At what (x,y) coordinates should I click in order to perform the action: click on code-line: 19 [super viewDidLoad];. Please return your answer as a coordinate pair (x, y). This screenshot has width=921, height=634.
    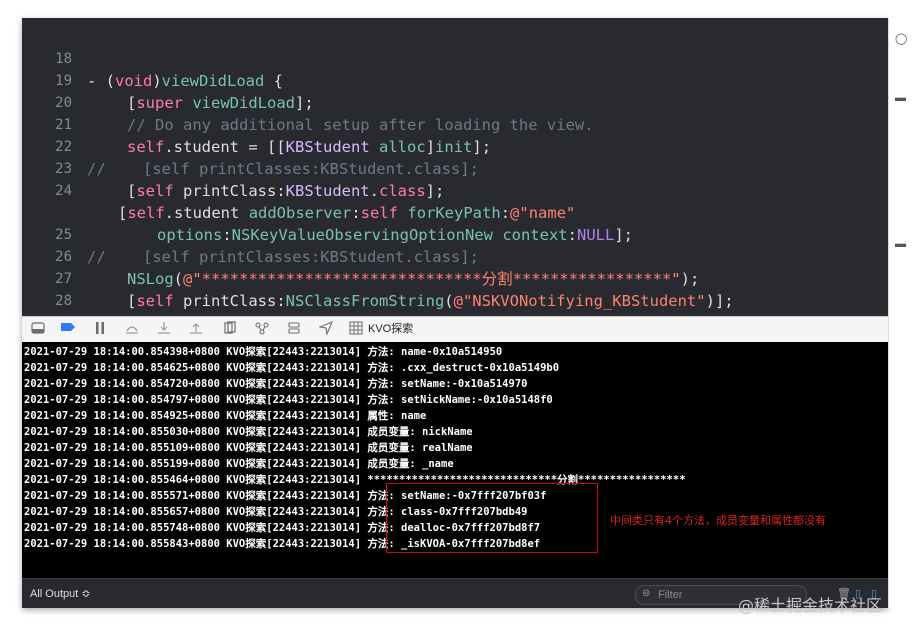
    Looking at the image, I should click on (168, 80).